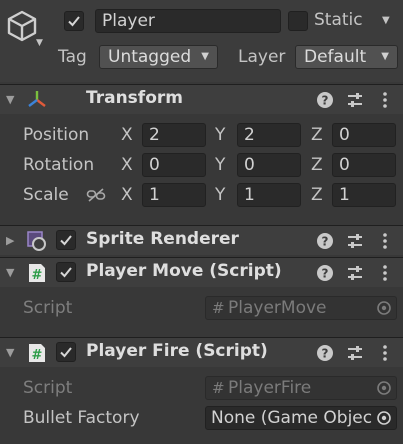 The image size is (403, 444). Describe the element at coordinates (188, 21) in the screenshot. I see `gameobject-name-input: Player` at that location.